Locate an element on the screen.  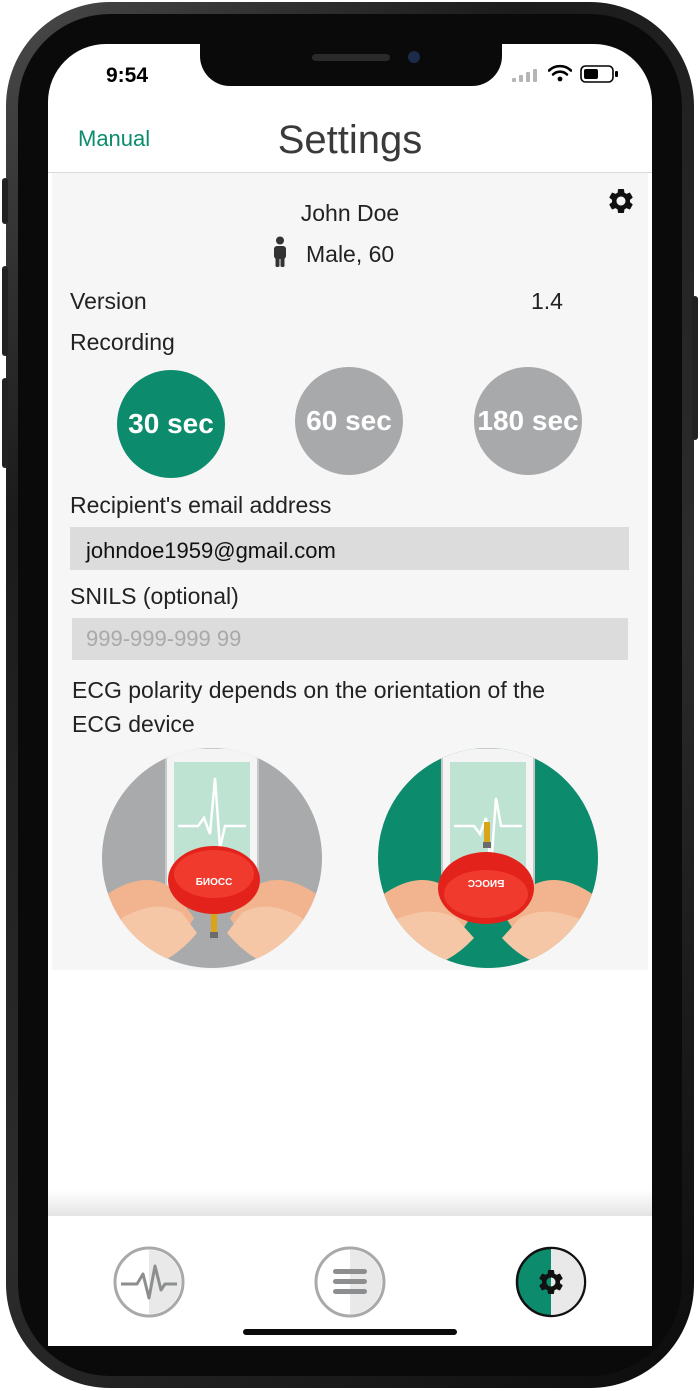
email-label: Recipient's email address is located at coordinates (201, 505).